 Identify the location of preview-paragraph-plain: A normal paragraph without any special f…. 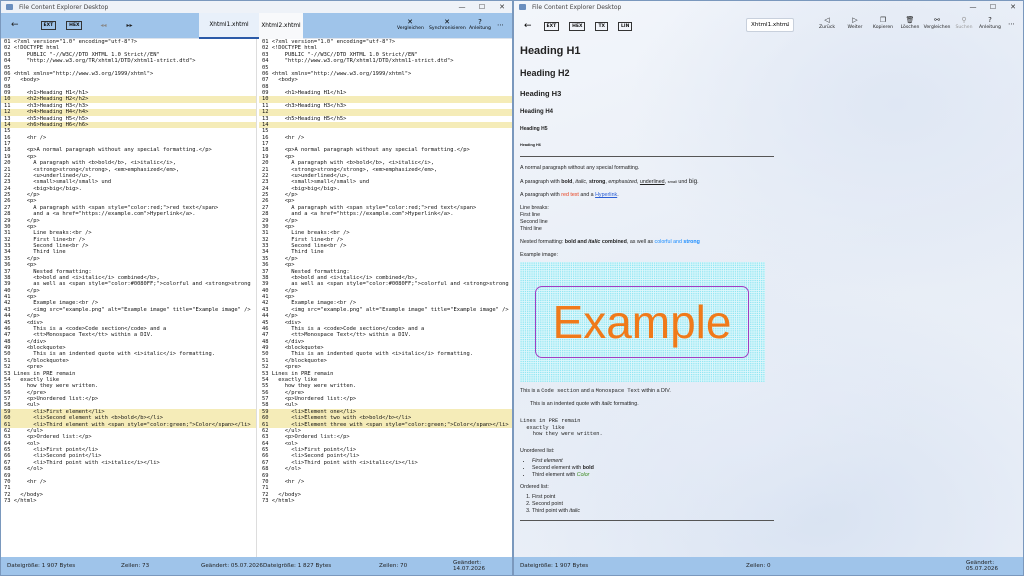
(580, 168).